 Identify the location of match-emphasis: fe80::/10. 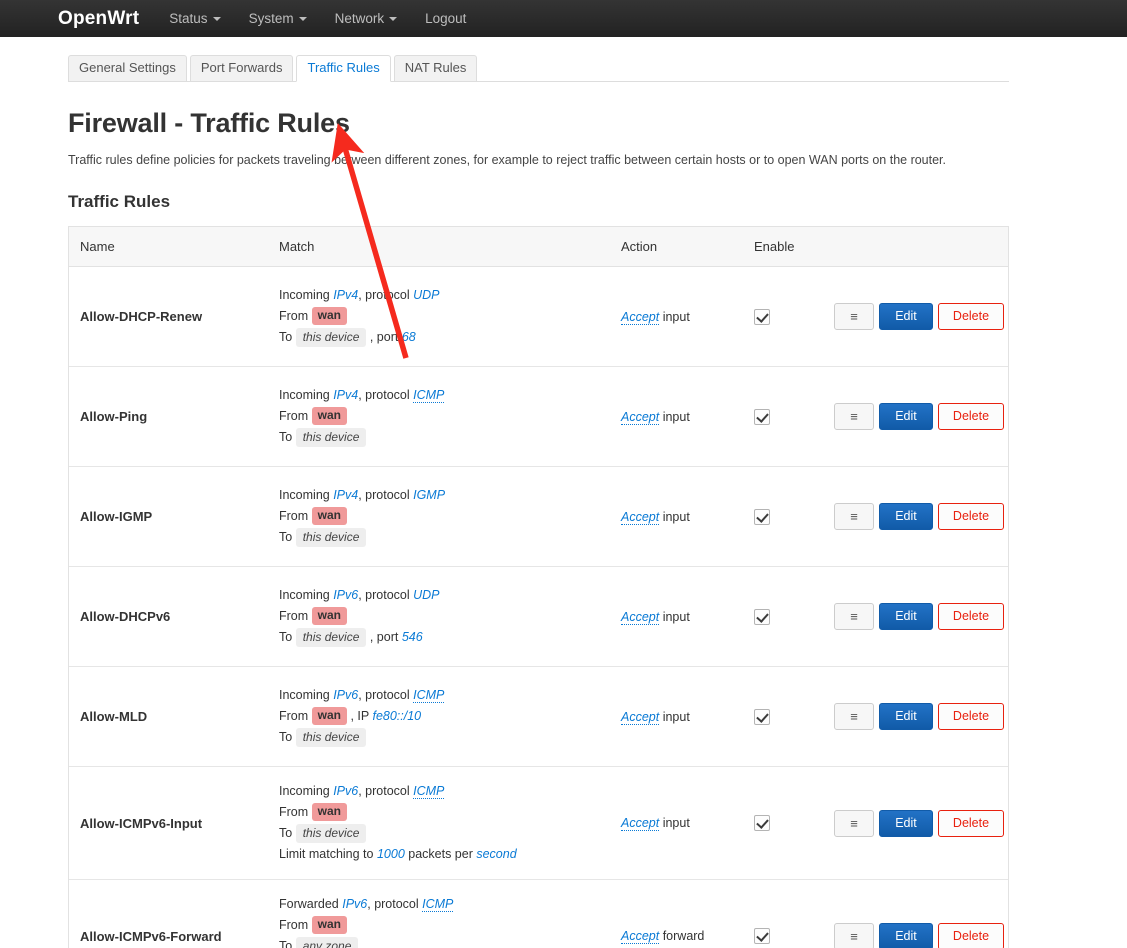
(396, 716).